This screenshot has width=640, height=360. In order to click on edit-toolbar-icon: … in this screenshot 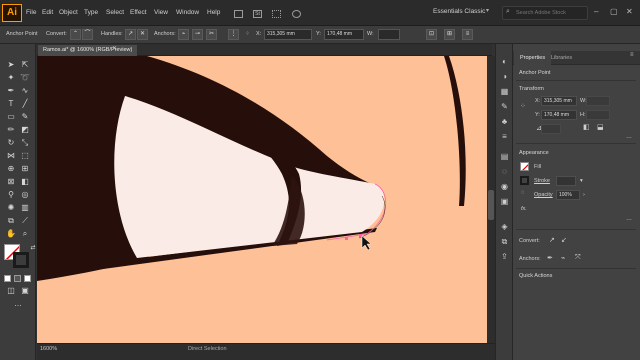, I will do `click(18, 304)`.